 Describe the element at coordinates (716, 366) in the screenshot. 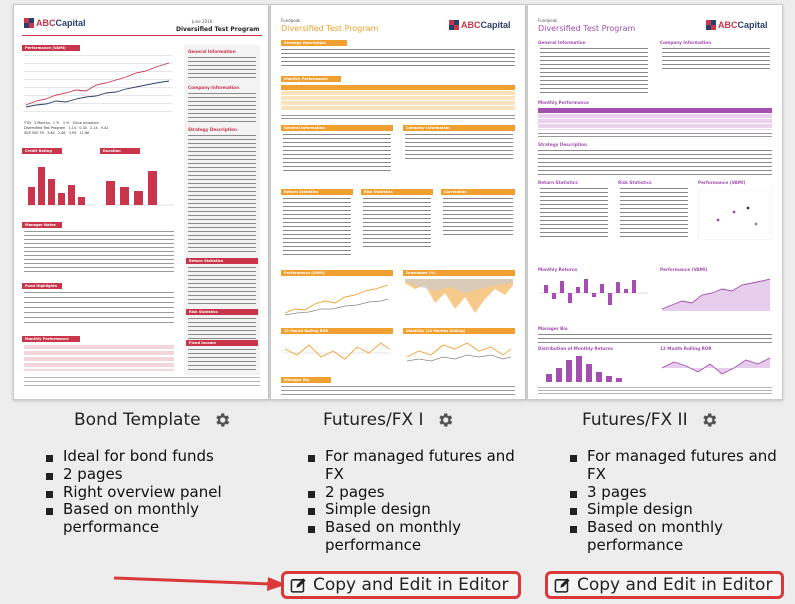

I see `rolling-ror-area-chart` at that location.